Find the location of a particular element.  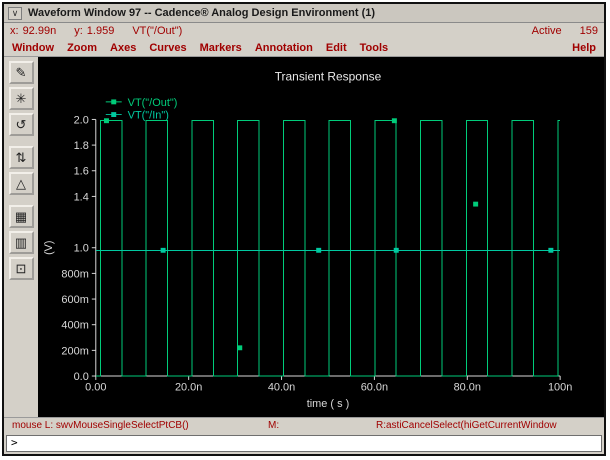

y-tick-label: 800m is located at coordinates (74, 274).